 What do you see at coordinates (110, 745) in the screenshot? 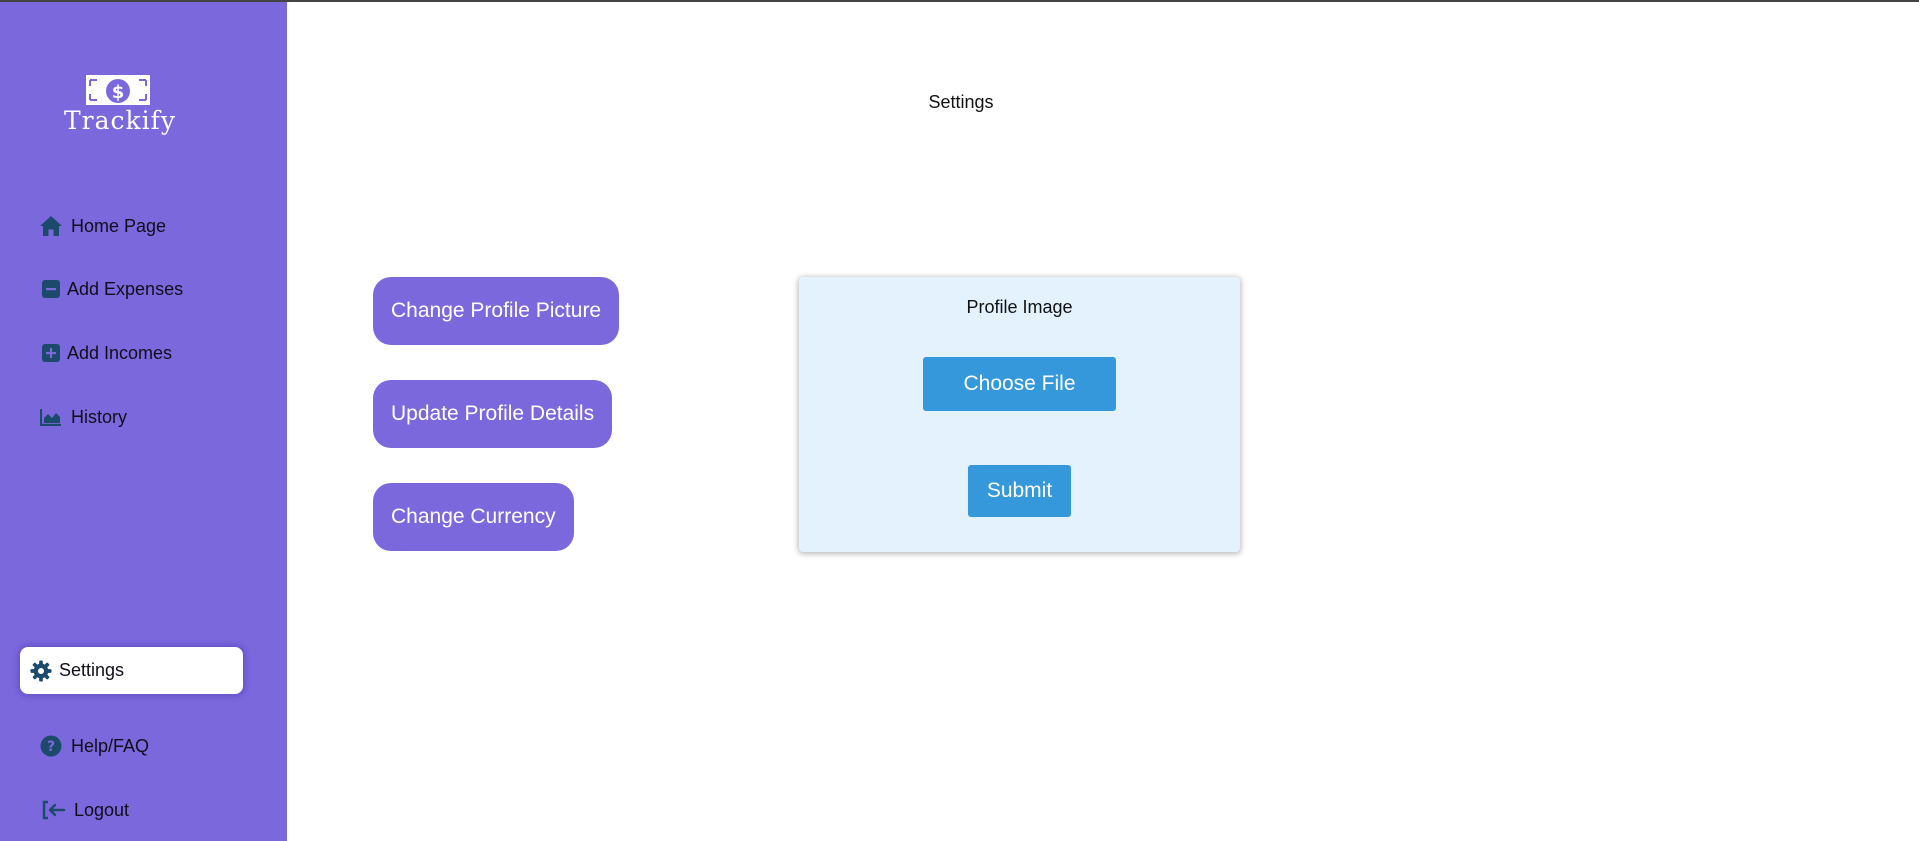
I see `sidebar-item-label: Help/FAQ` at bounding box center [110, 745].